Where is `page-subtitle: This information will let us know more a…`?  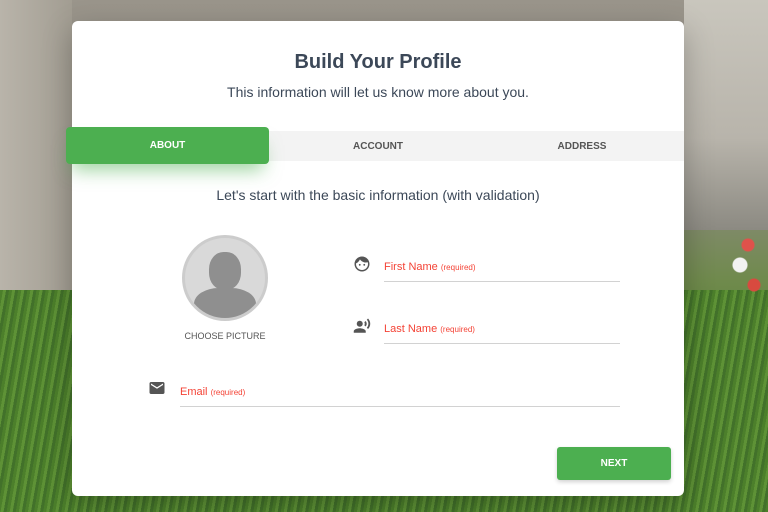 page-subtitle: This information will let us know more a… is located at coordinates (378, 92).